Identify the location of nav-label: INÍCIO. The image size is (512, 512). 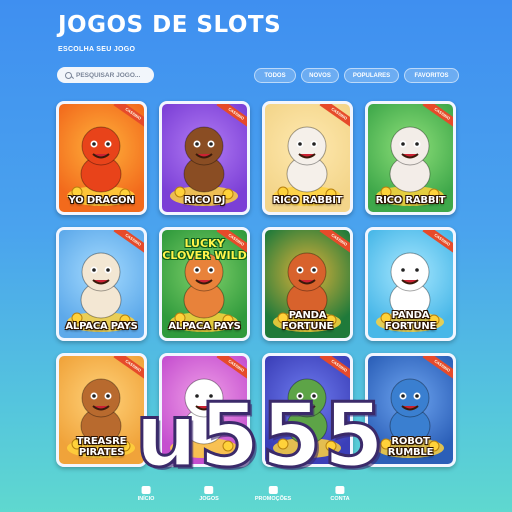
(146, 499).